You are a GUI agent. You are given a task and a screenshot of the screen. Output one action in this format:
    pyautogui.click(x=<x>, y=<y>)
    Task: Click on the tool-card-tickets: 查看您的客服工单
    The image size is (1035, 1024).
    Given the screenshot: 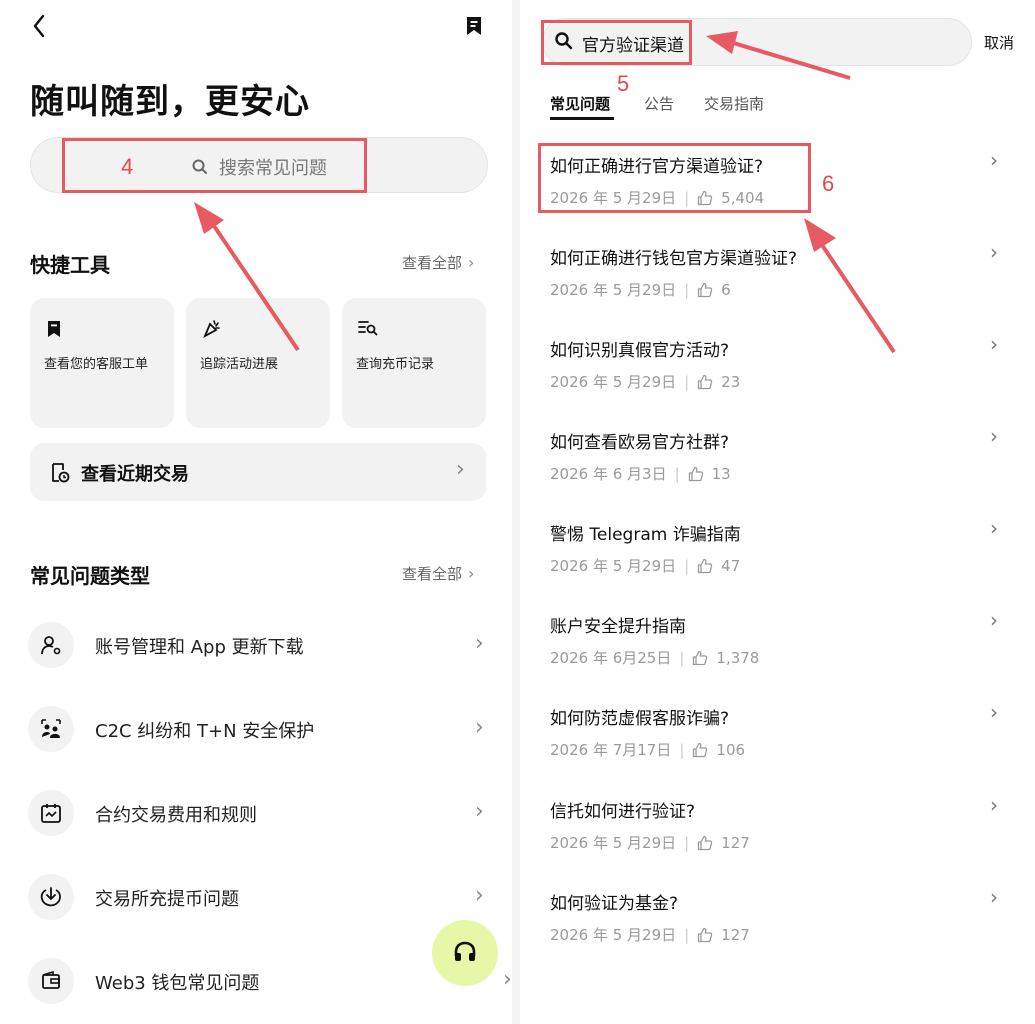 What is the action you would take?
    pyautogui.click(x=102, y=363)
    